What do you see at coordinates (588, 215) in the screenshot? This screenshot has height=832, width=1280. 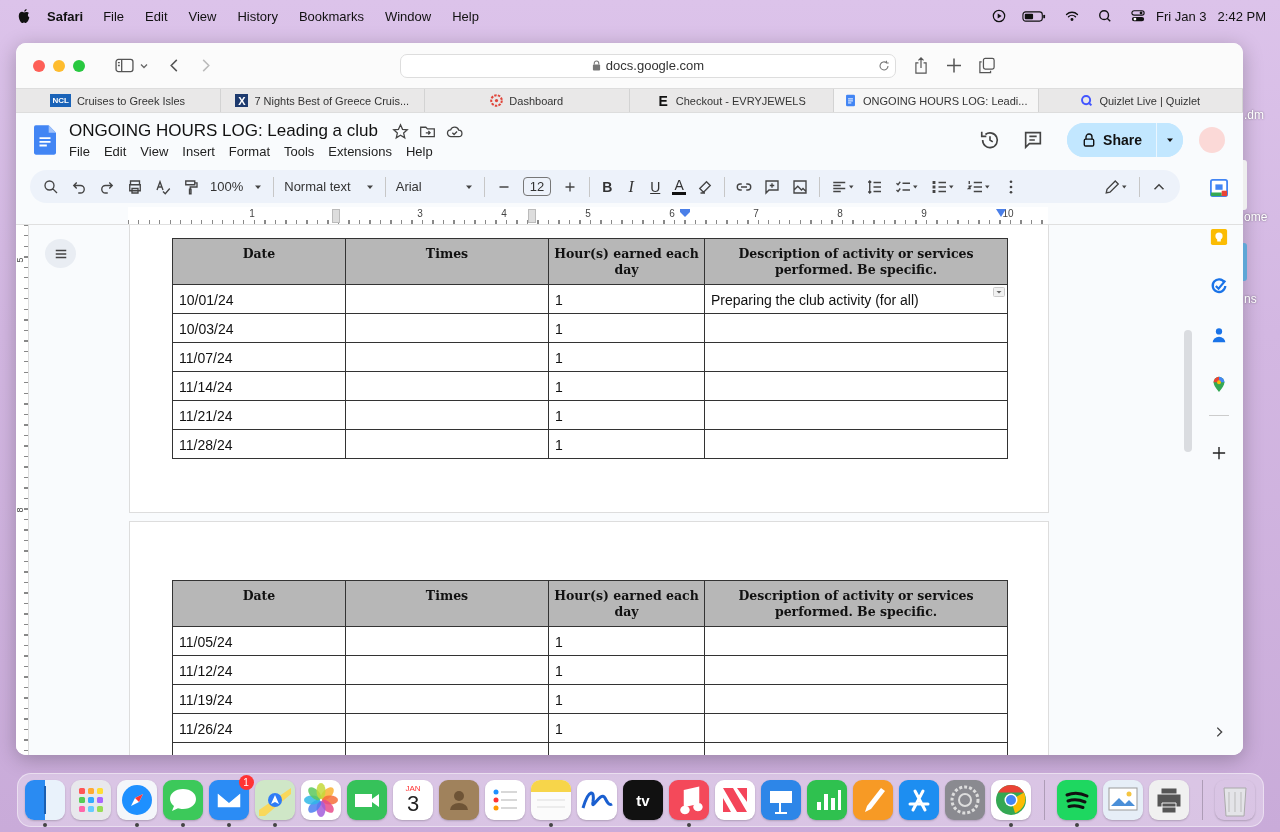 I see `horizontal-ruler: 1 3 4 5 6 7 8 9 10` at bounding box center [588, 215].